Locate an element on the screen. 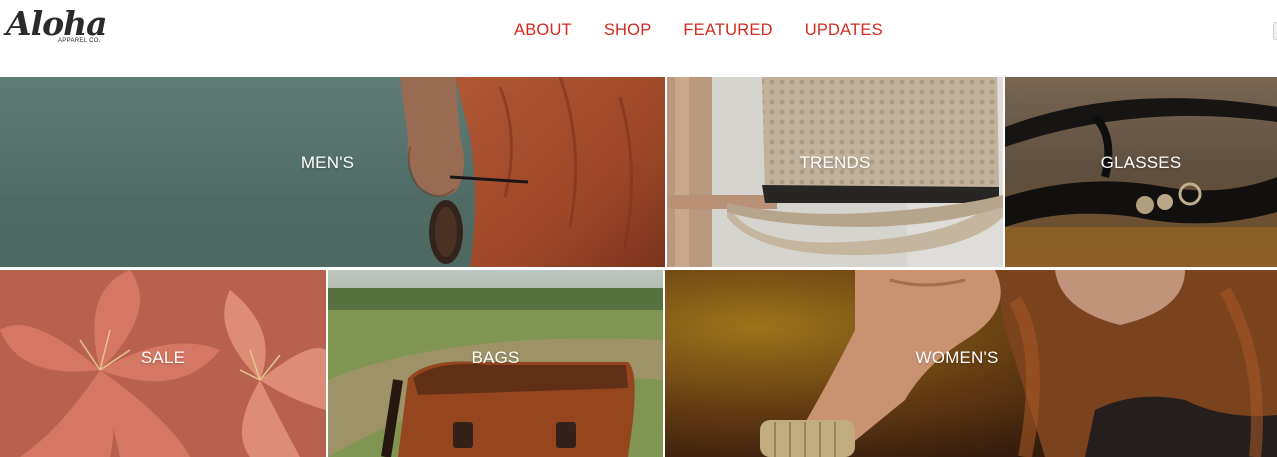 The image size is (1277, 457). nav-item-updates: UPDATES is located at coordinates (844, 30).